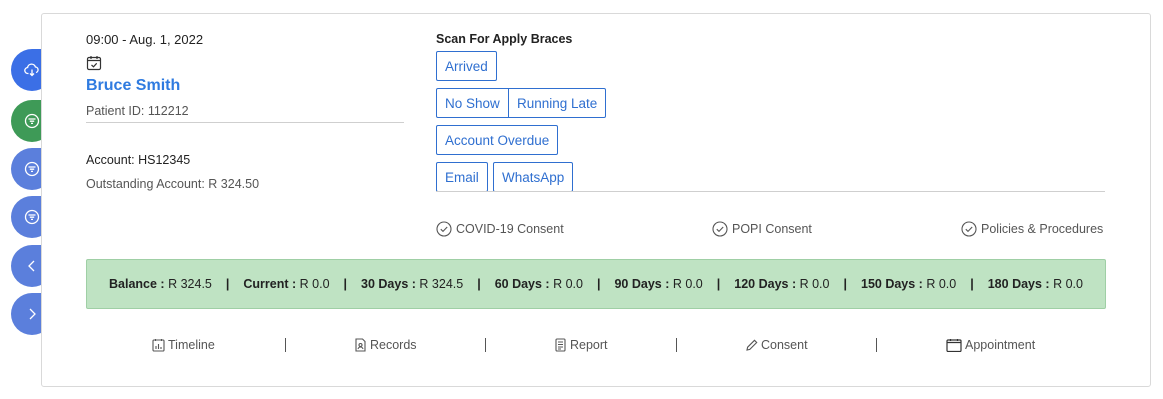 The image size is (1163, 399). Describe the element at coordinates (784, 345) in the screenshot. I see `nav-consent-label: Consent` at that location.